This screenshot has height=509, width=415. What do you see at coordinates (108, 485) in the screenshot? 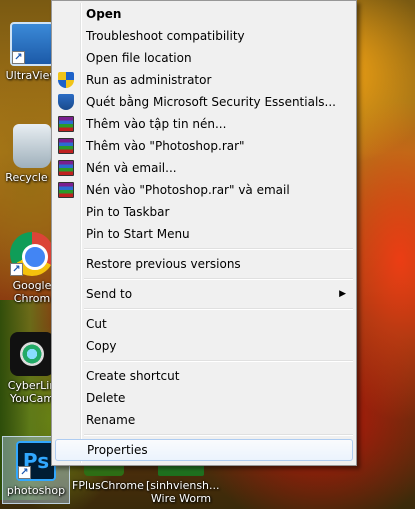
I see `desktop-icon-label: FPlusChrome` at bounding box center [108, 485].